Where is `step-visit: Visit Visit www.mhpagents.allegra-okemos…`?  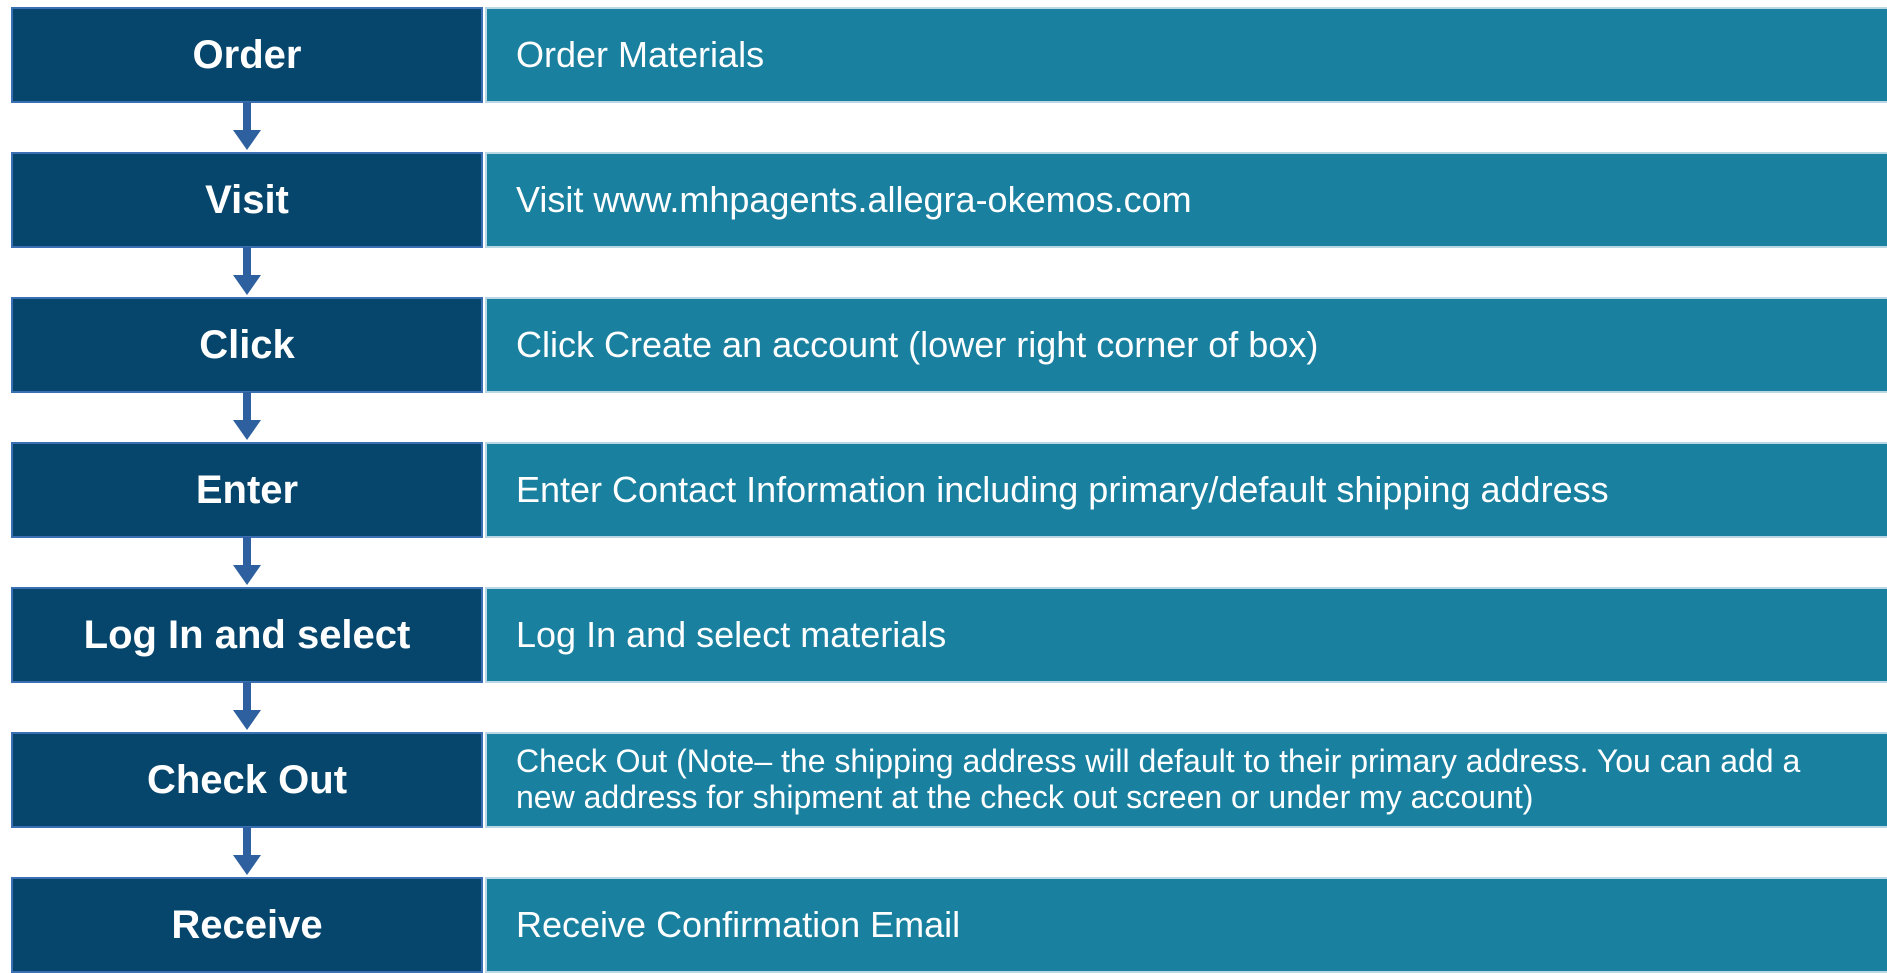
step-visit: Visit Visit www.mhpagents.allegra-okemos… is located at coordinates (943, 200).